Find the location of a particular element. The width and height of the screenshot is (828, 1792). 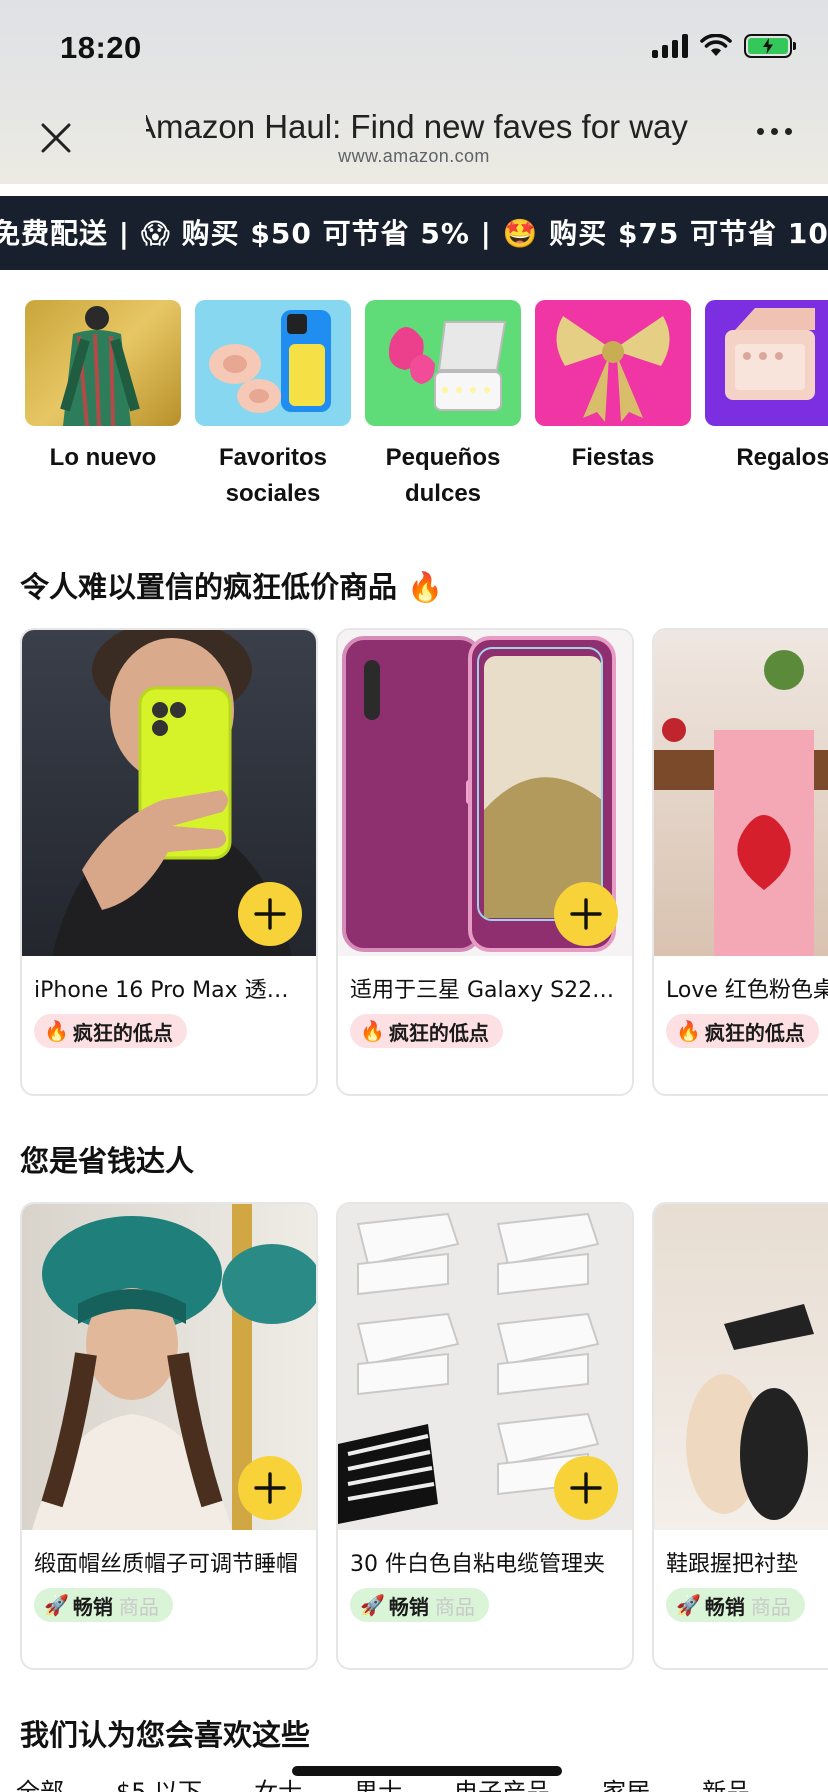

more-options-button is located at coordinates (774, 131).